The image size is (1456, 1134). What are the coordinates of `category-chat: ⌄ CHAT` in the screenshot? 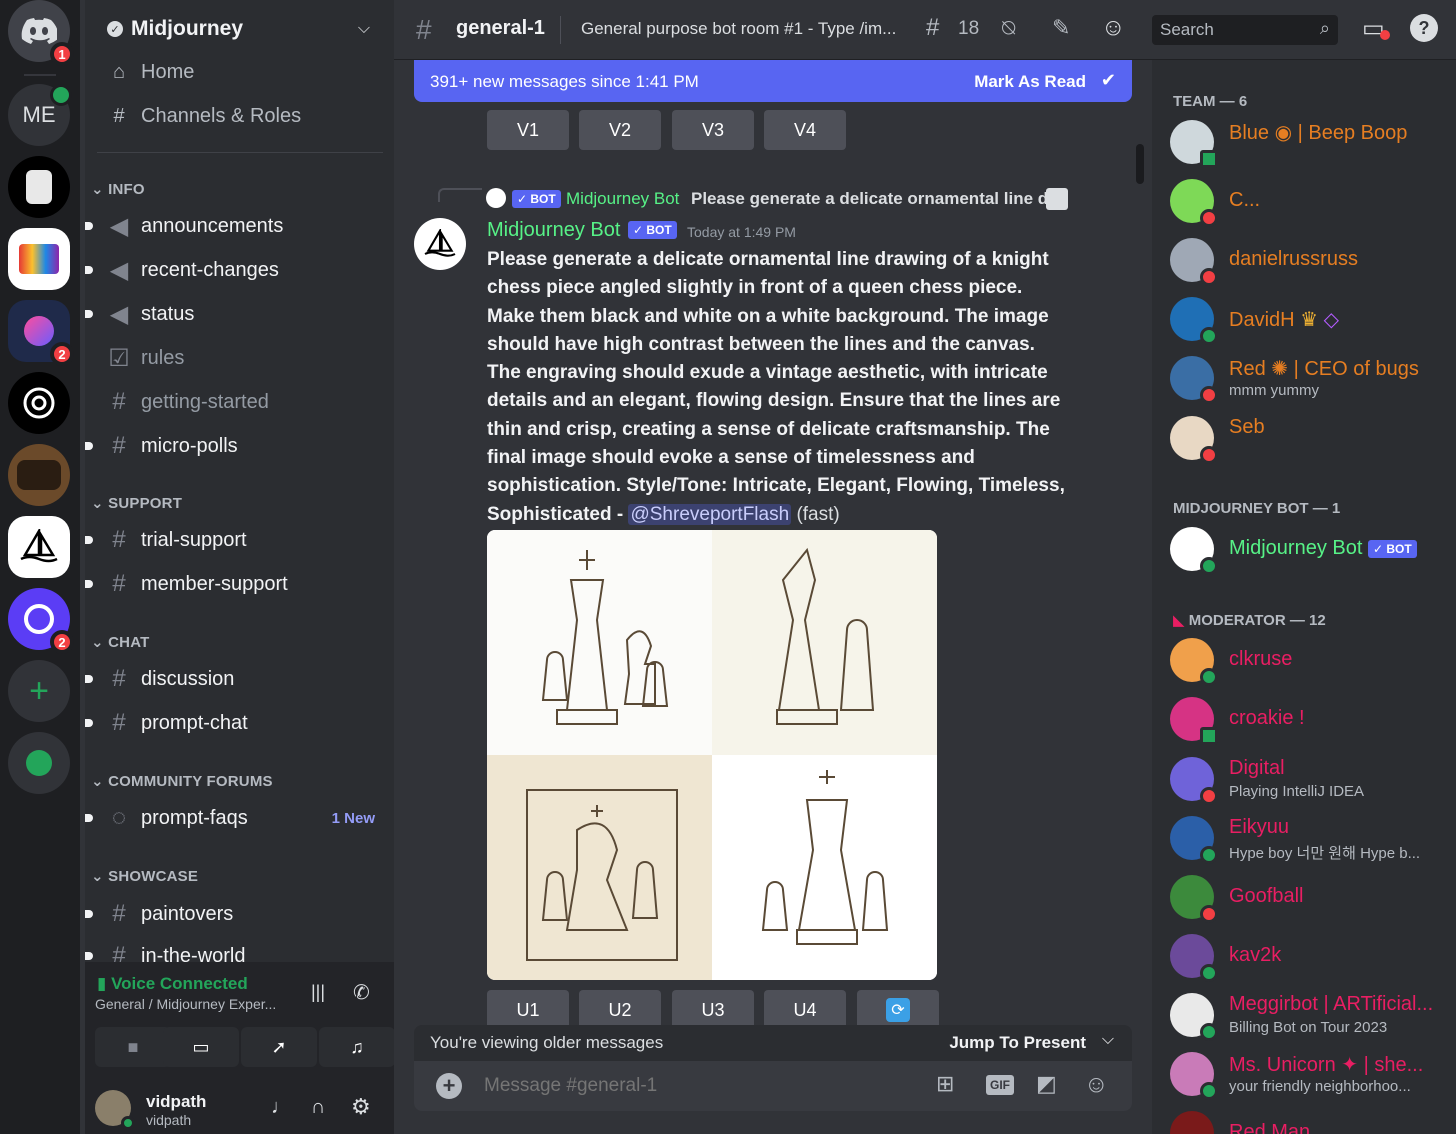 It's located at (120, 642).